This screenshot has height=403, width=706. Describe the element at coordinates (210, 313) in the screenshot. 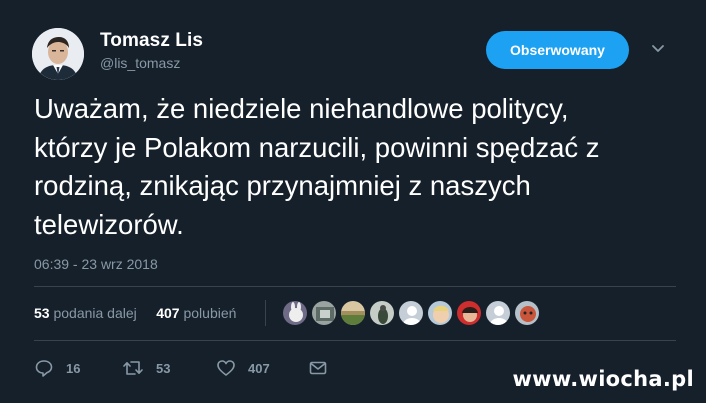

I see `likes-label: polubień` at that location.